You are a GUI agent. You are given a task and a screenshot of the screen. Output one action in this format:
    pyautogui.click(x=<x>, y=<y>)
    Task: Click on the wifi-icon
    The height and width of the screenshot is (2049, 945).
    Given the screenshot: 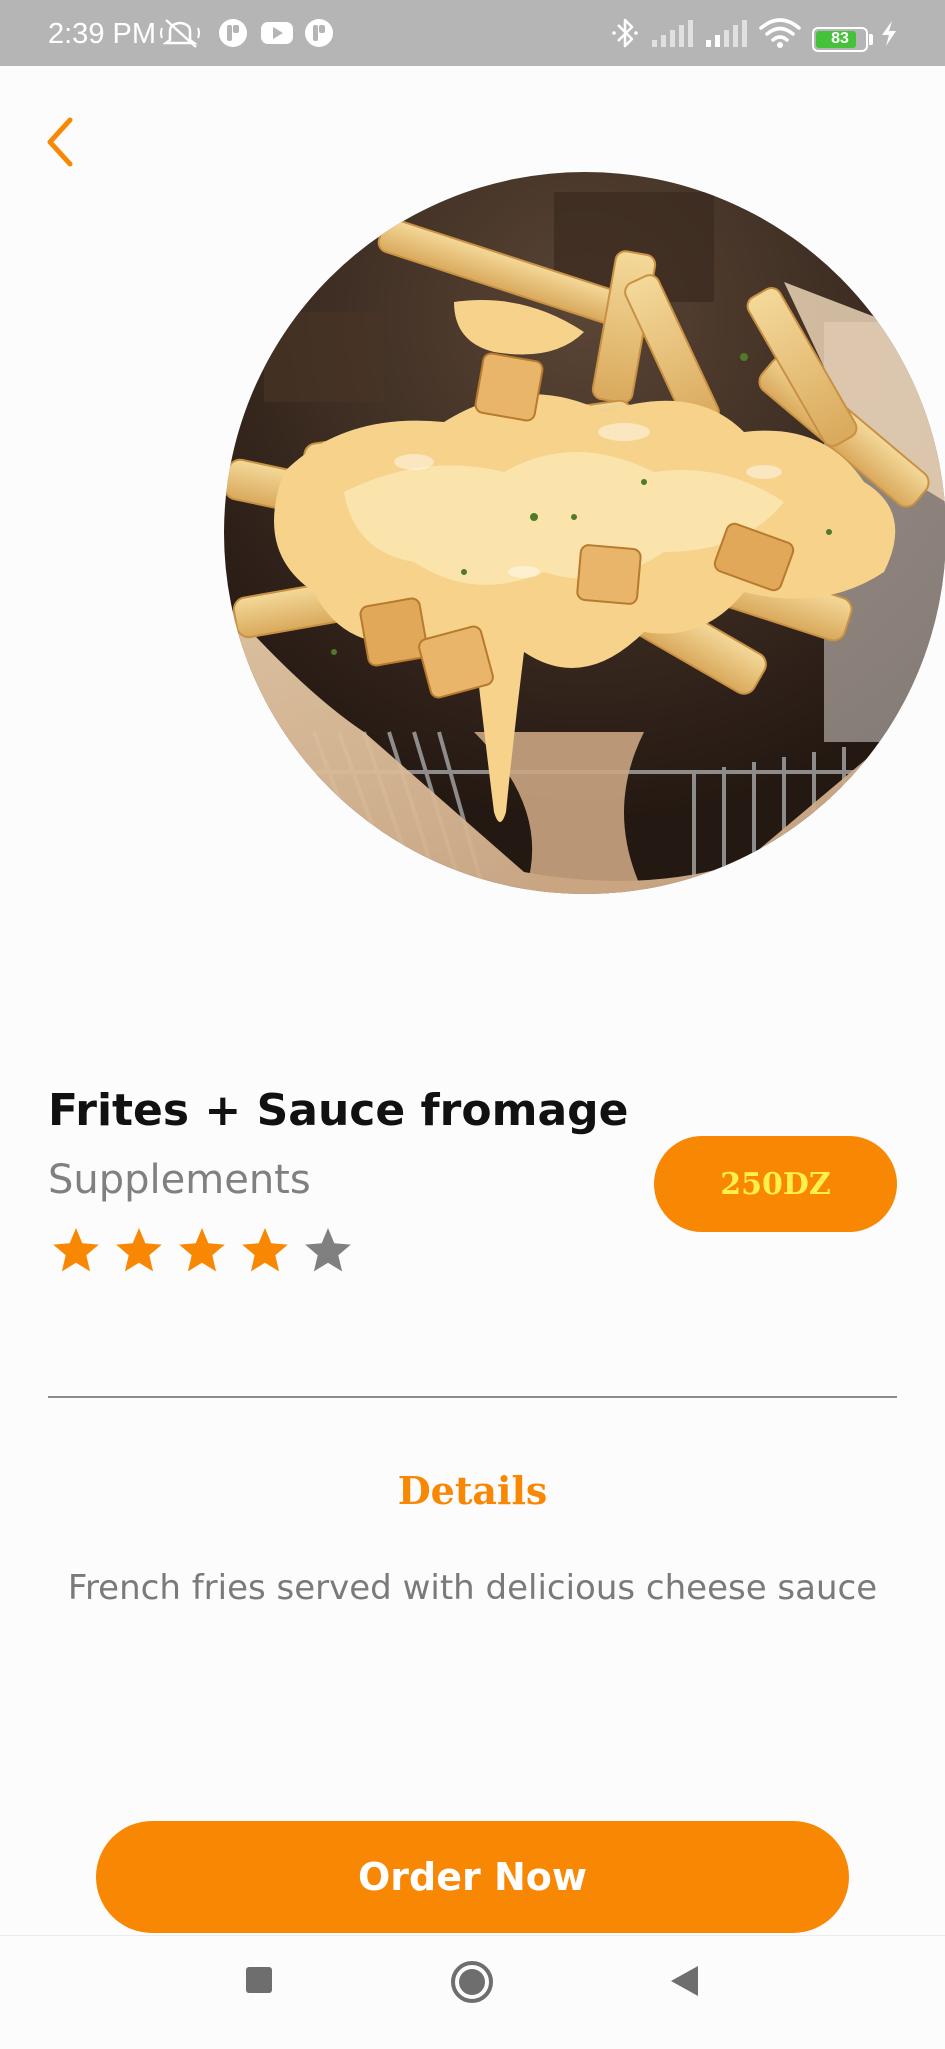 What is the action you would take?
    pyautogui.click(x=780, y=33)
    